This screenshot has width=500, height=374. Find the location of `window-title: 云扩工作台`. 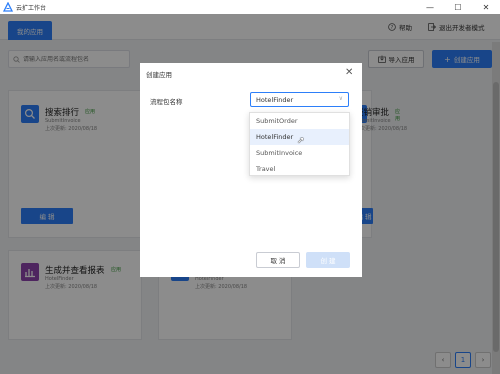

window-title: 云扩工作台 is located at coordinates (31, 8).